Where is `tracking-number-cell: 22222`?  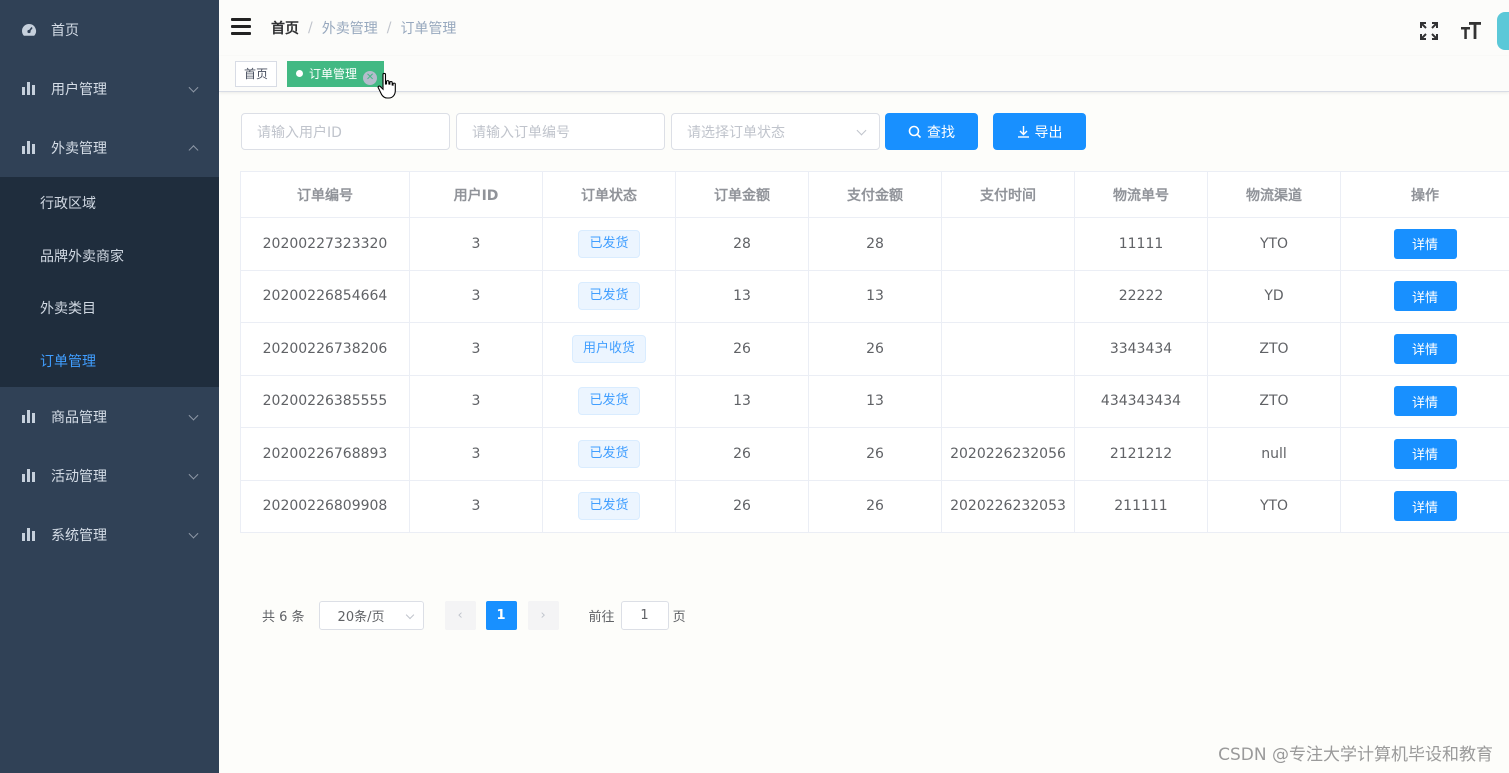 tracking-number-cell: 22222 is located at coordinates (1141, 296).